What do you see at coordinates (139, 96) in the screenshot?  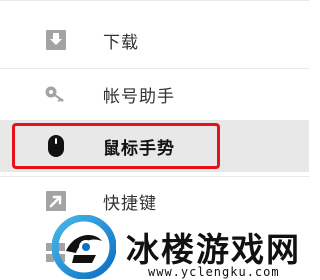 I see `menu-item-label: 帐号助手` at bounding box center [139, 96].